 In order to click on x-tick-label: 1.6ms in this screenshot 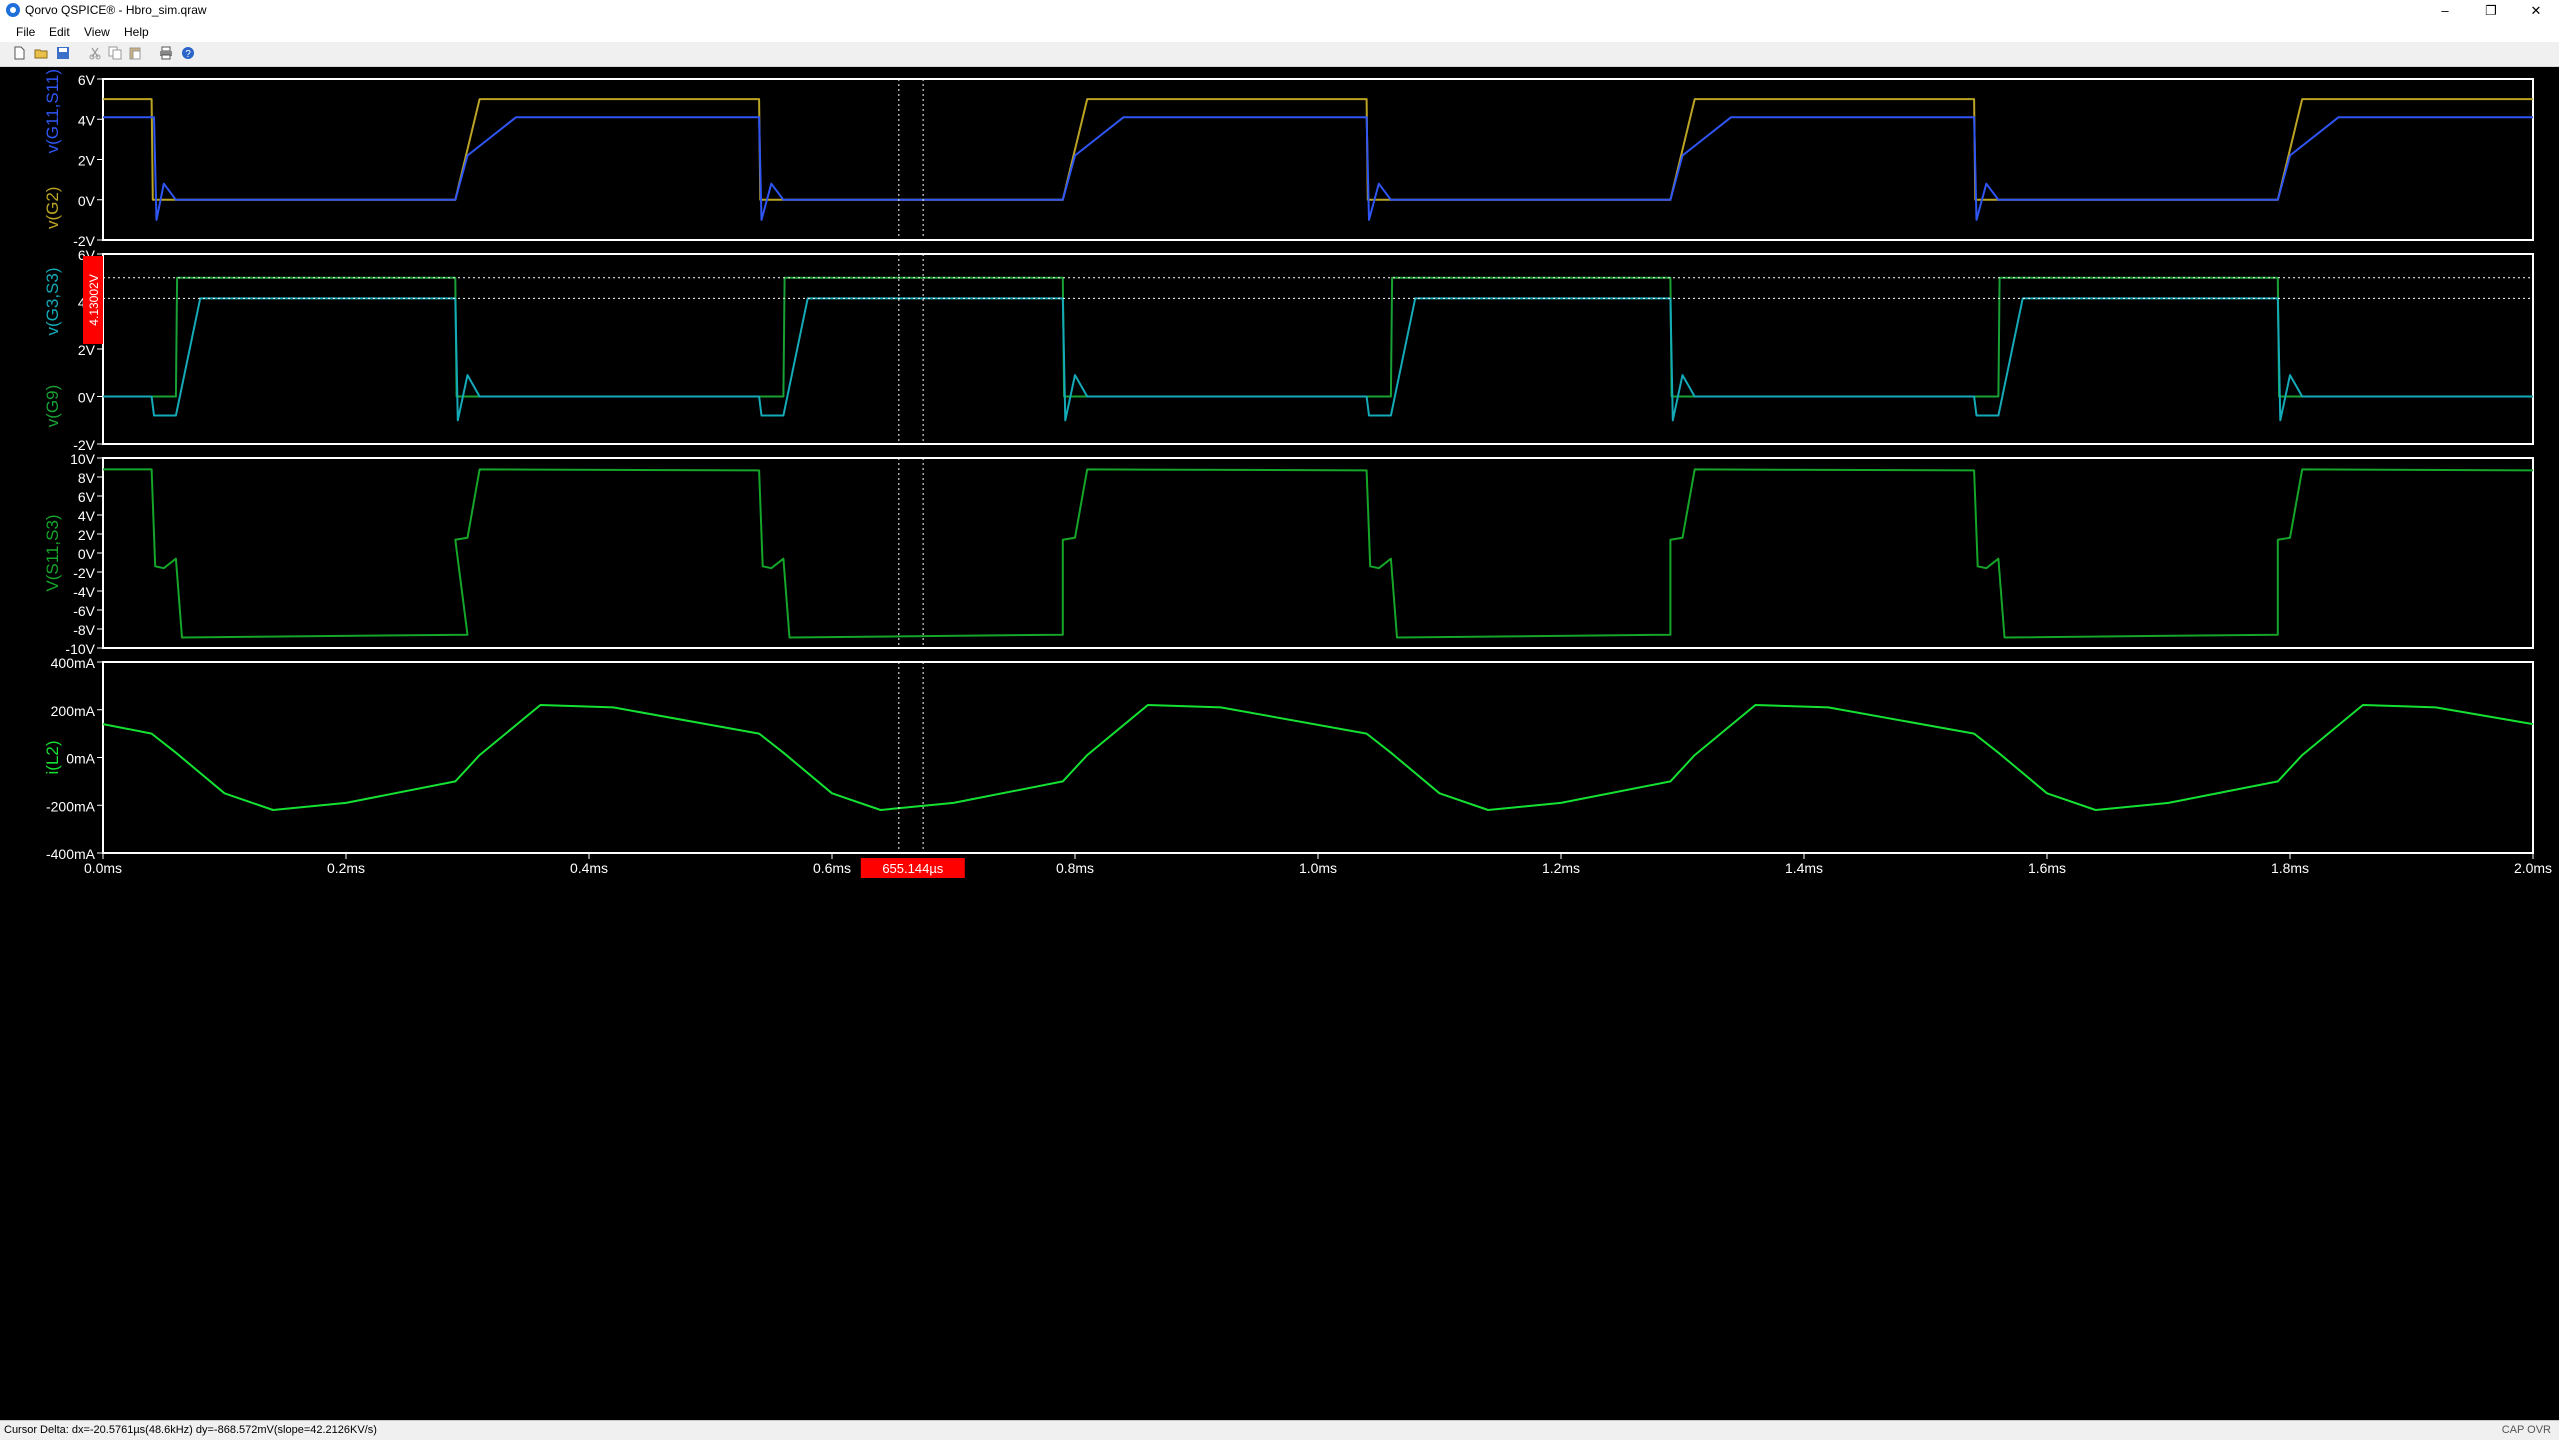, I will do `click(2047, 868)`.